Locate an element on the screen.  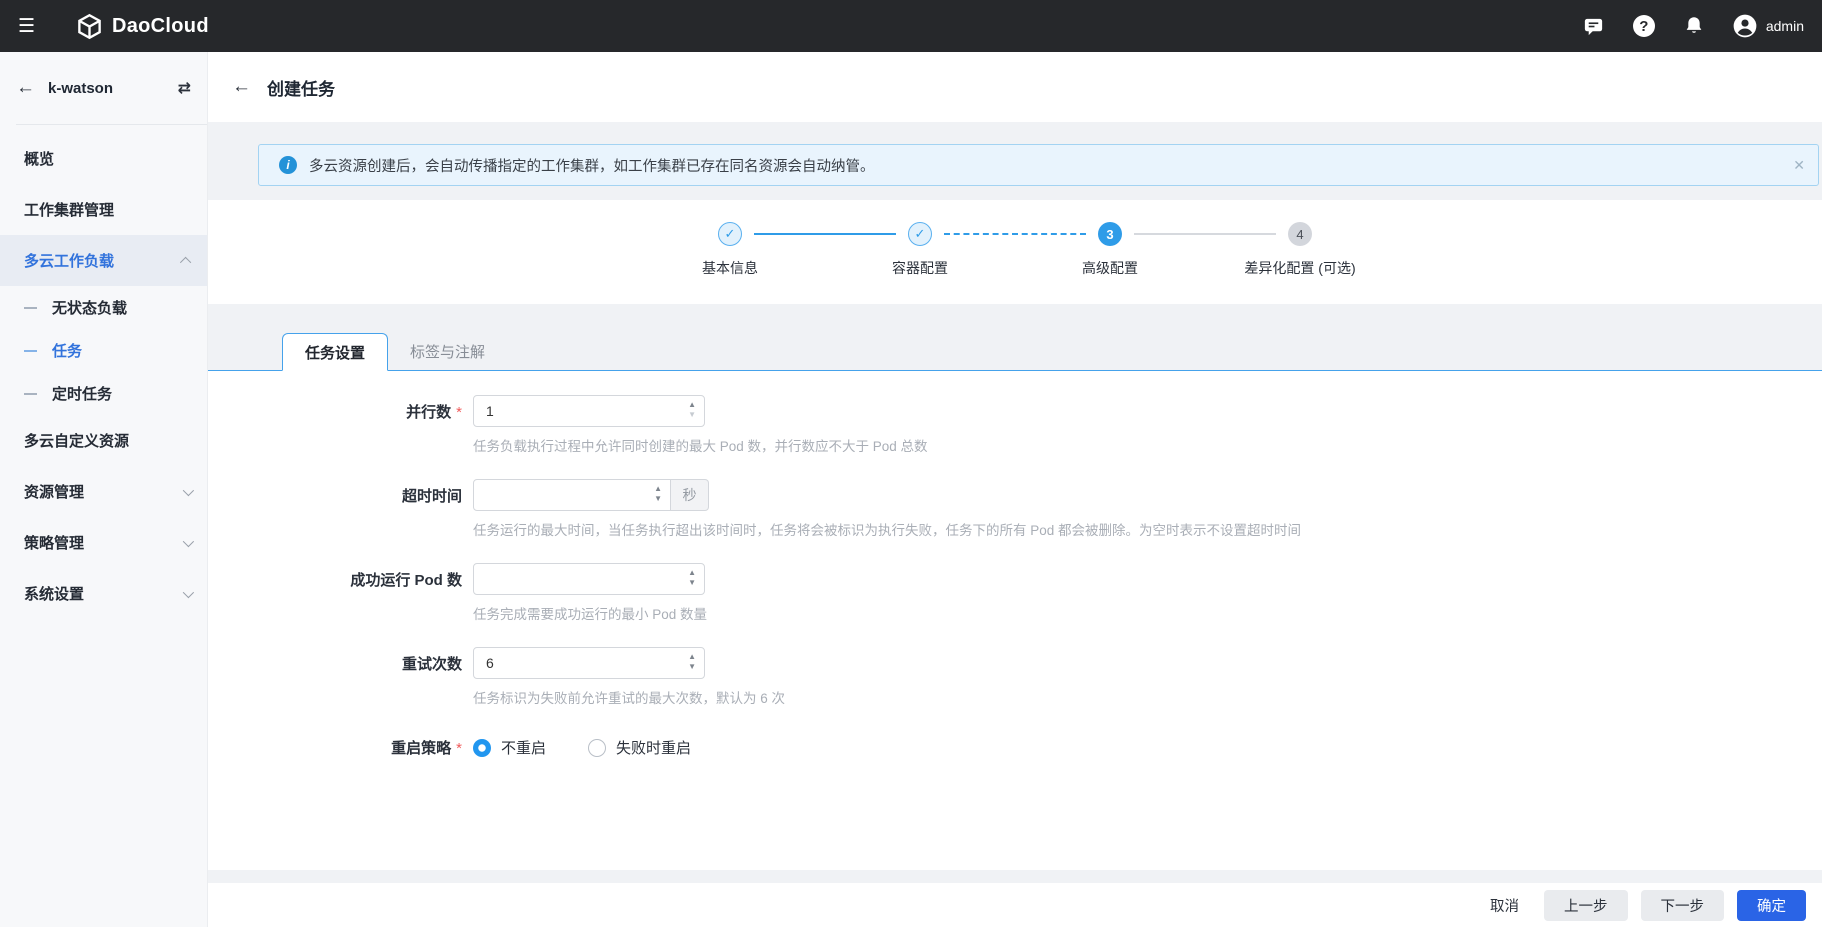
field-help-text: 任务完成需要成功运行的最小 Pod 数量 is located at coordinates (590, 614).